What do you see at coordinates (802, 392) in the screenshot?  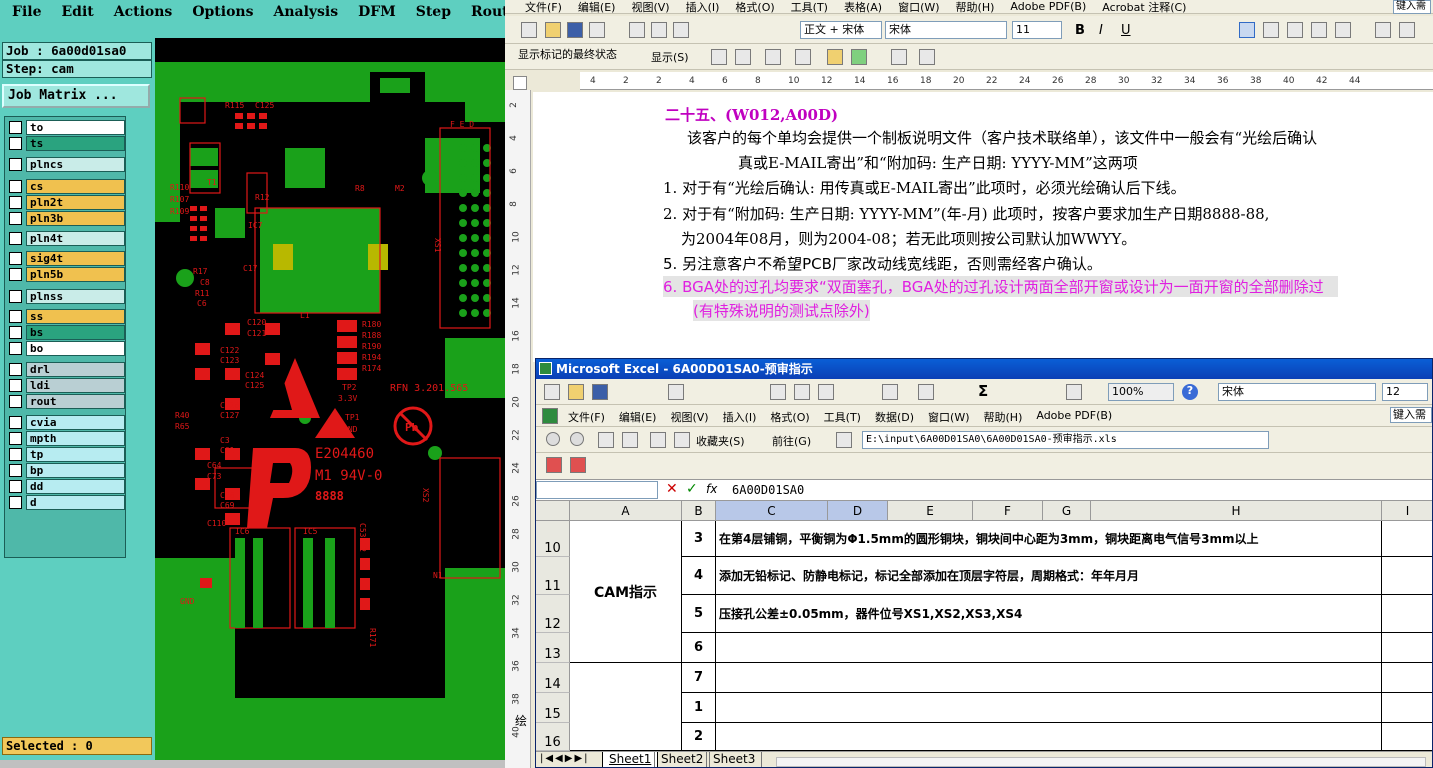 I see `excel-copy-icon` at bounding box center [802, 392].